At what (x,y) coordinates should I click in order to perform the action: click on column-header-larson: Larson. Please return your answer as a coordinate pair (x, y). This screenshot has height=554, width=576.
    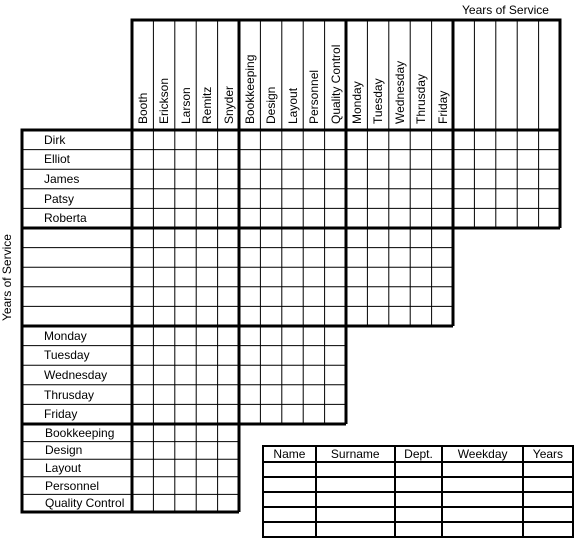
    Looking at the image, I should click on (185, 105).